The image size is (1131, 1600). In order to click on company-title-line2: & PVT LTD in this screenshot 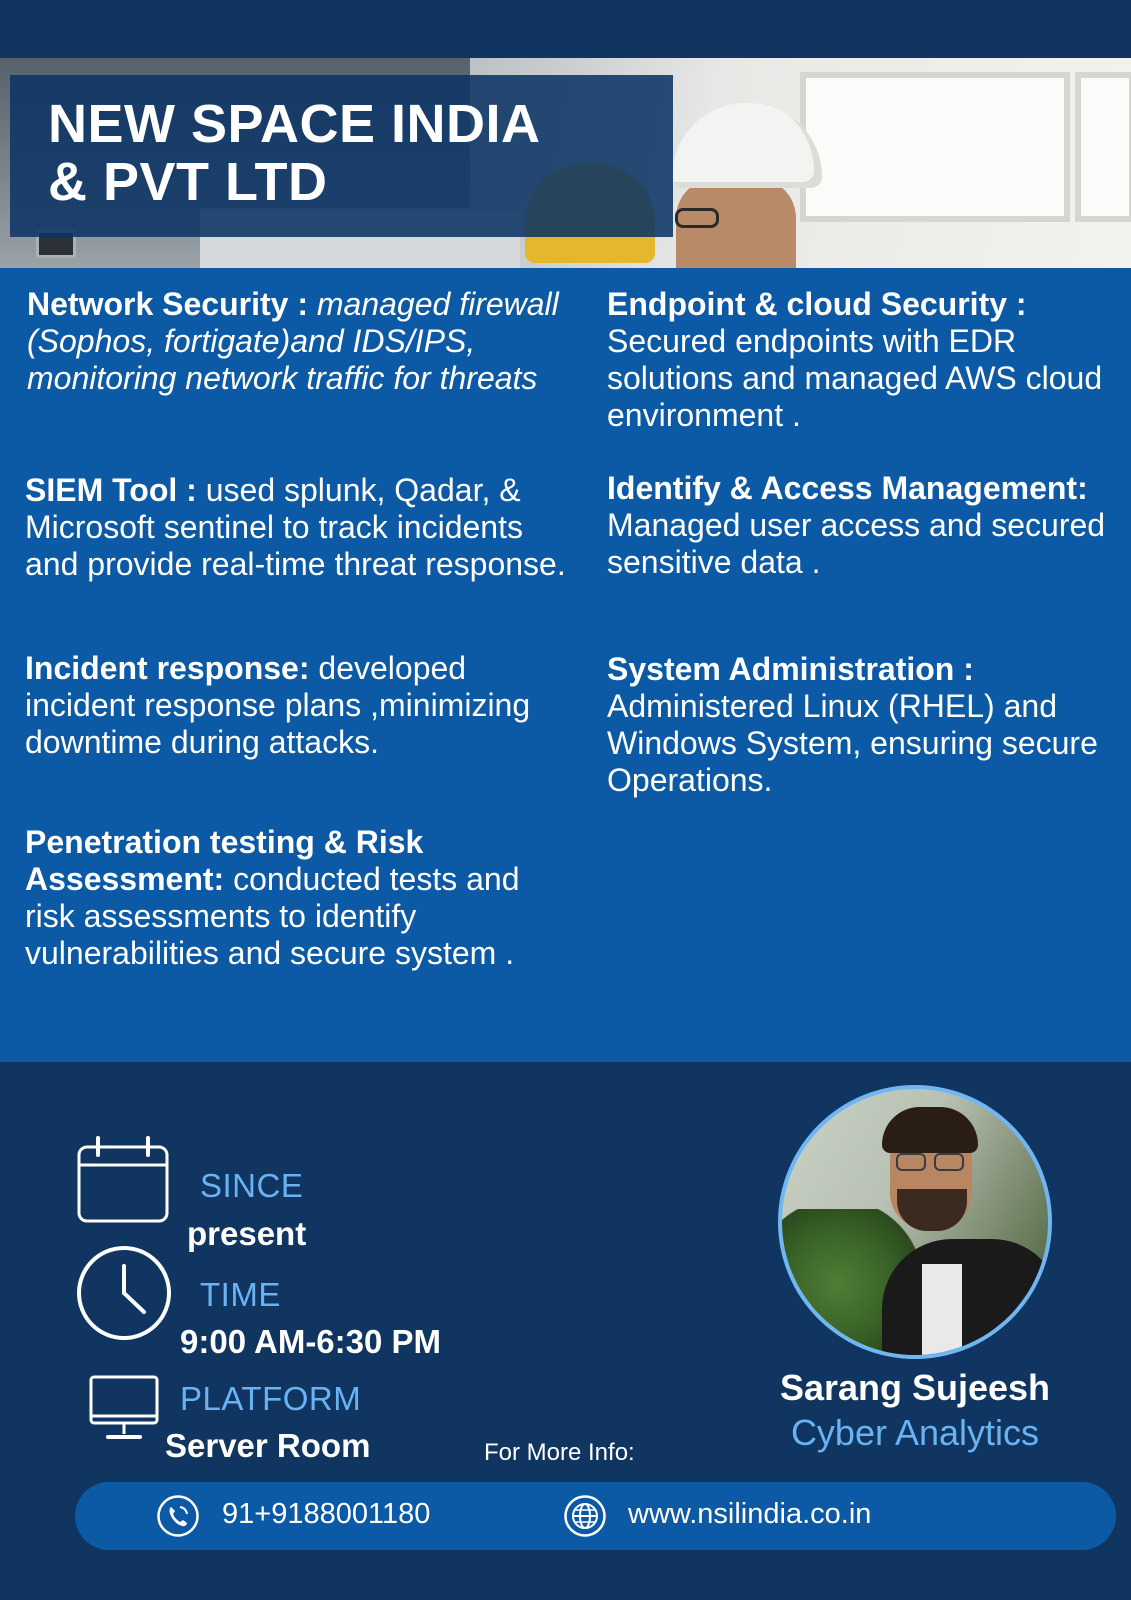, I will do `click(188, 182)`.